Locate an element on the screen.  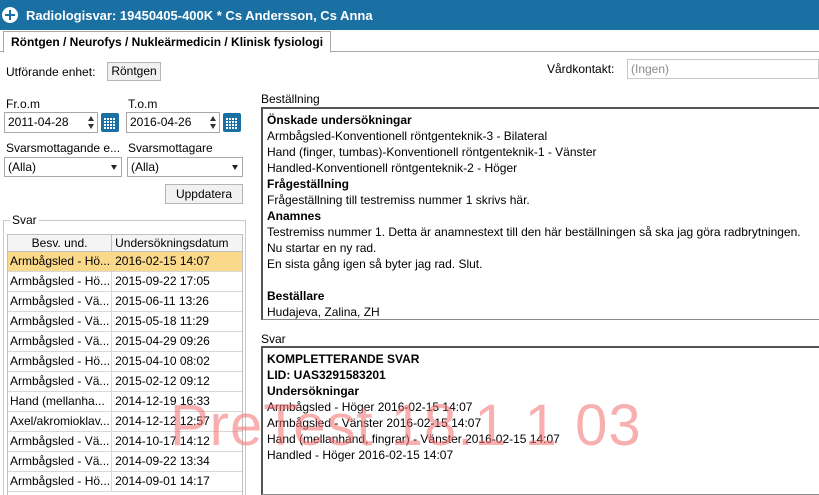
row-date: 2016-02-15 14:07 is located at coordinates (162, 261).